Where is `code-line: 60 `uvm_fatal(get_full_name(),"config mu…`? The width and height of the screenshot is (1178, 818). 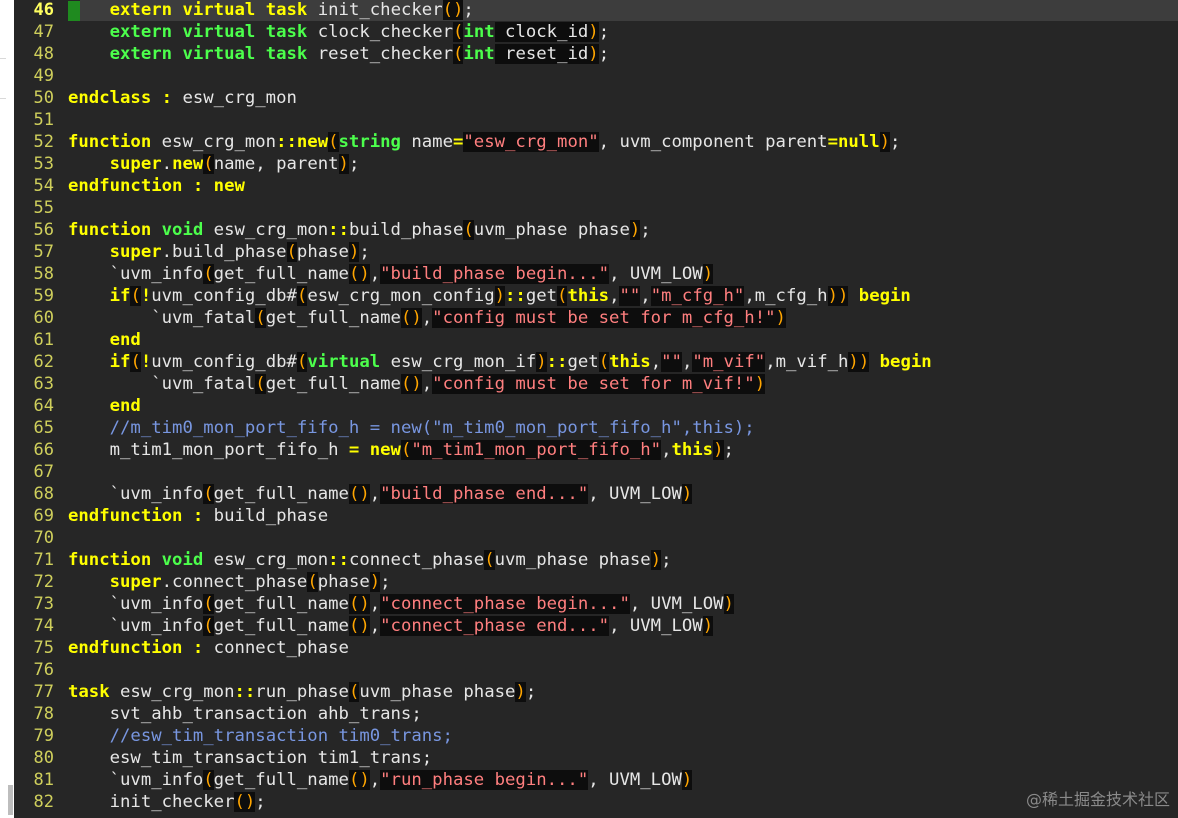
code-line: 60 `uvm_fatal(get_full_name(),"config mu… is located at coordinates (596, 318).